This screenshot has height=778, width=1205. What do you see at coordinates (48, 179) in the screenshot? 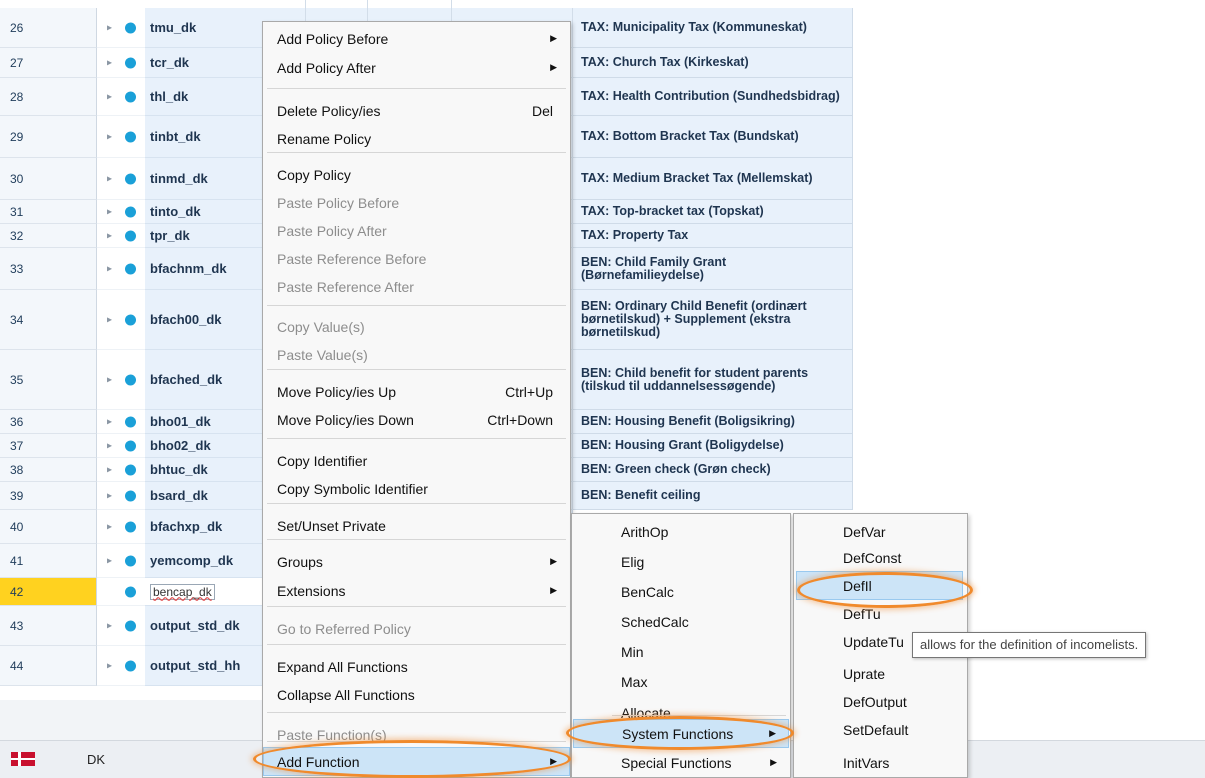
I see `row-number: 30` at bounding box center [48, 179].